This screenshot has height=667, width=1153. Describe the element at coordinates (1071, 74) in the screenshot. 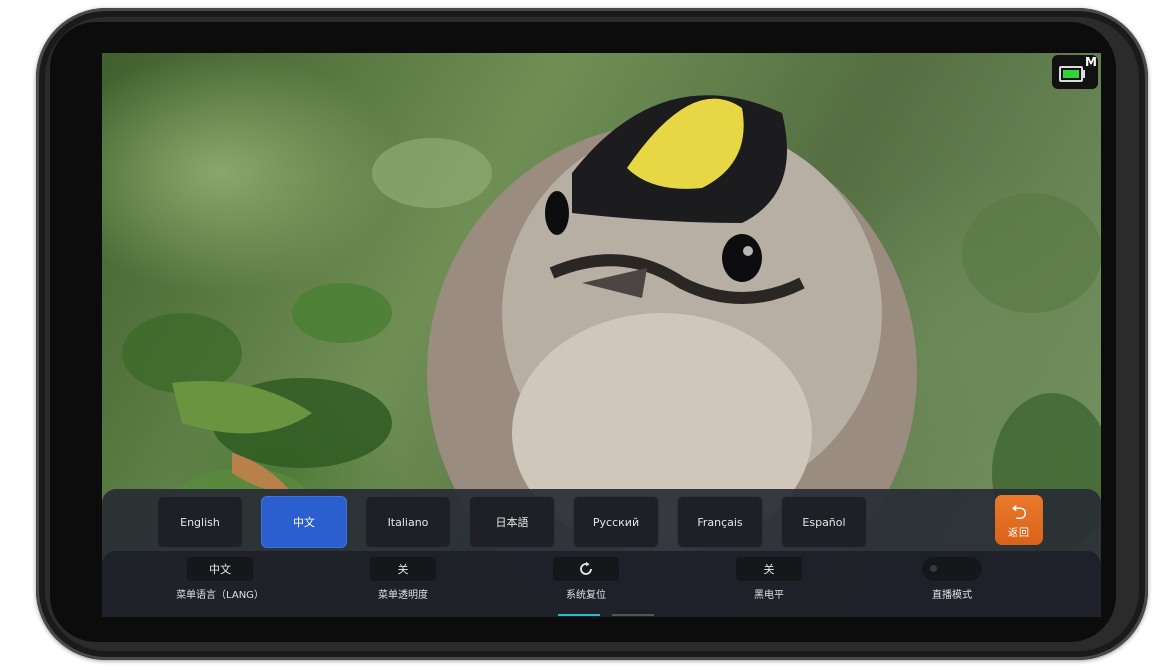

I see `battery-icon` at that location.